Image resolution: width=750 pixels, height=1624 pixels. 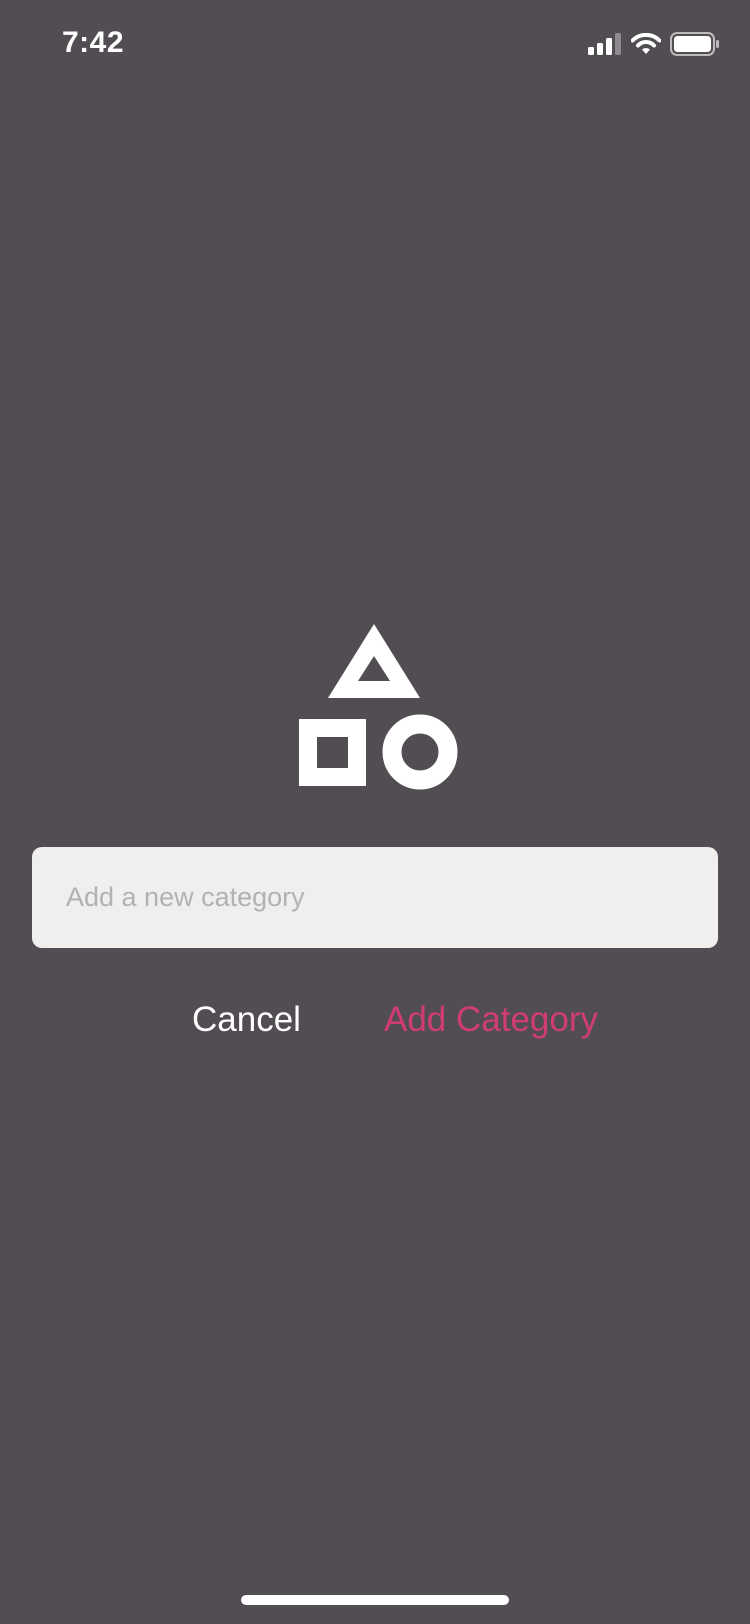 What do you see at coordinates (491, 1020) in the screenshot?
I see `add-category-button: Add Category` at bounding box center [491, 1020].